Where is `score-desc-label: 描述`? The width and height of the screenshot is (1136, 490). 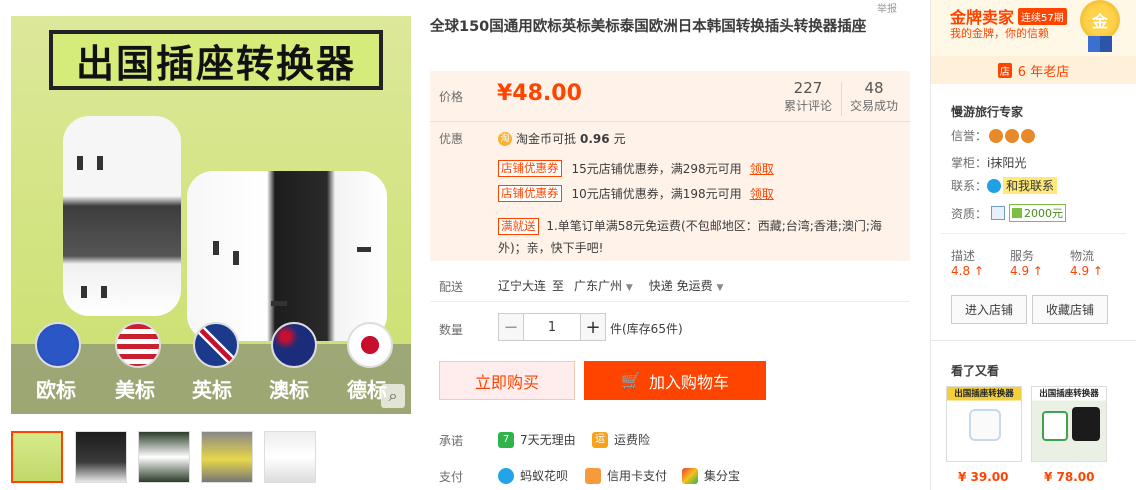 score-desc-label: 描述 is located at coordinates (963, 256).